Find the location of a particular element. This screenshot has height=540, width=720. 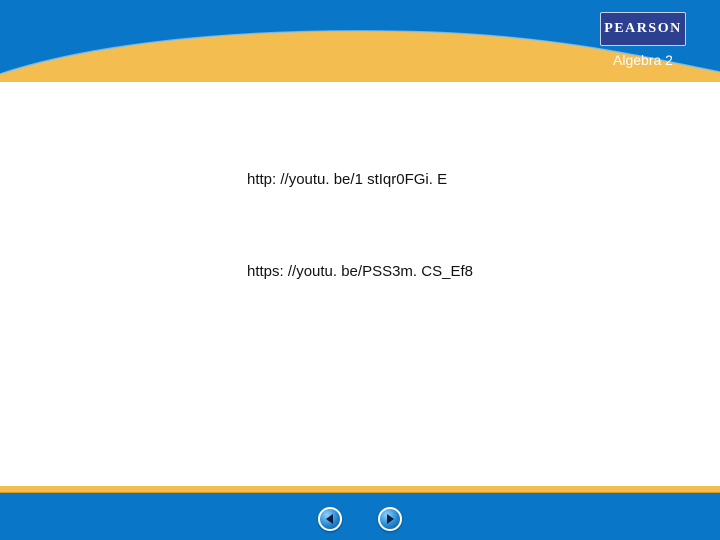

triangle-right-icon is located at coordinates (390, 519).